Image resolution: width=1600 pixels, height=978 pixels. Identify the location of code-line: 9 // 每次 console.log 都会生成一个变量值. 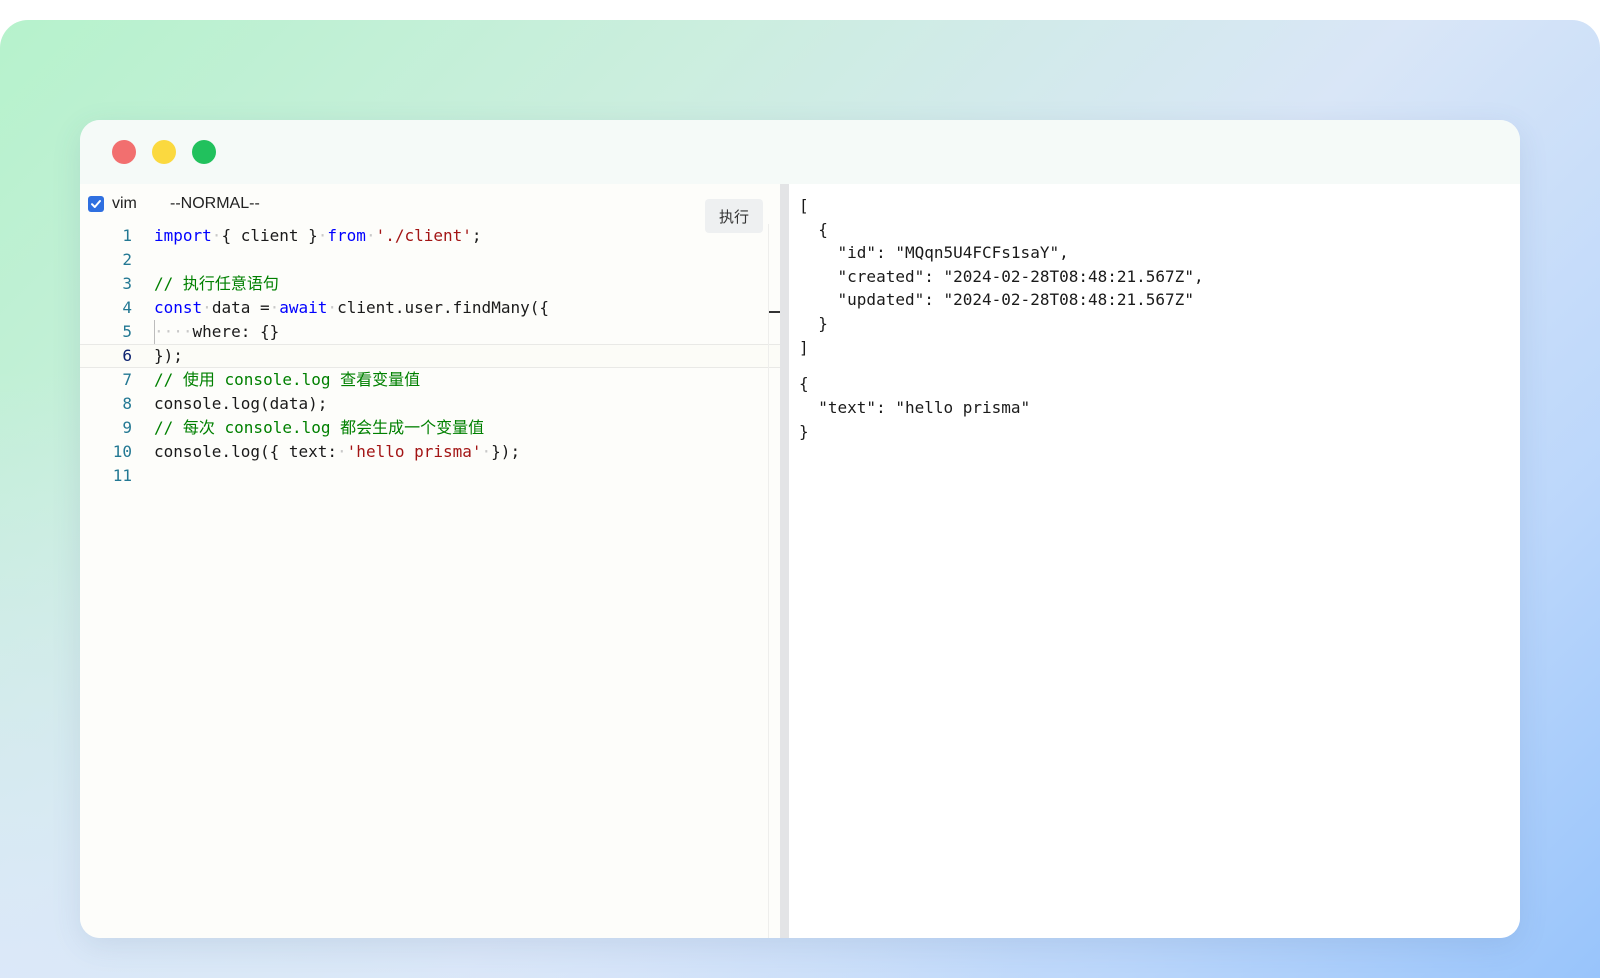
(436, 428).